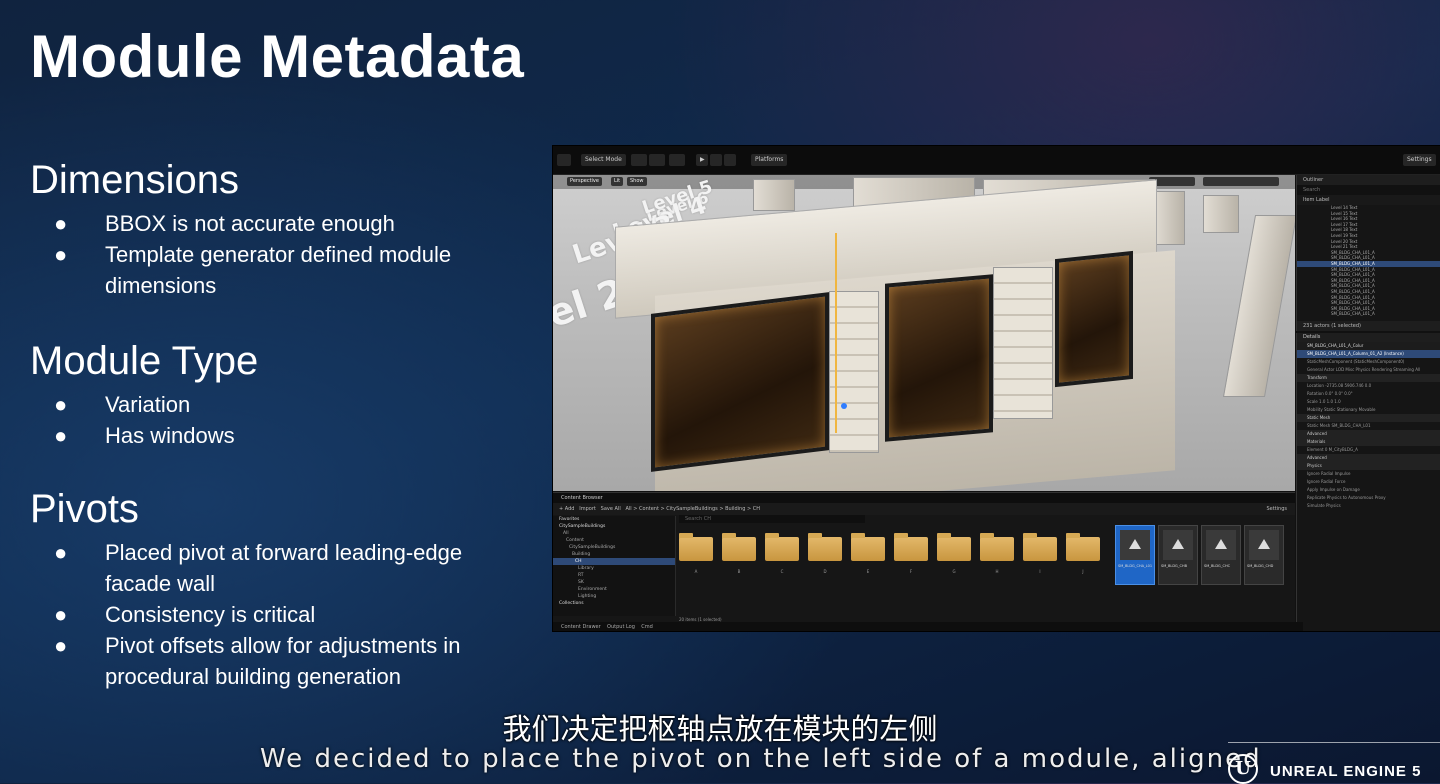 The image size is (1440, 784). Describe the element at coordinates (1368, 498) in the screenshot. I see `details-property: Replicate Physics to Autonomous Proxy` at that location.